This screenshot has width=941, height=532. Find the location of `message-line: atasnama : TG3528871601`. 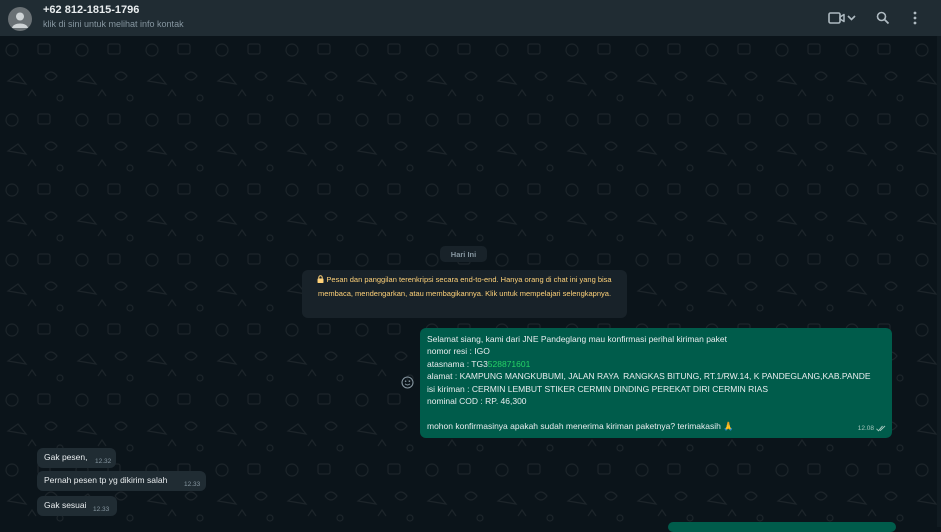

message-line: atasnama : TG3528871601 is located at coordinates (656, 364).